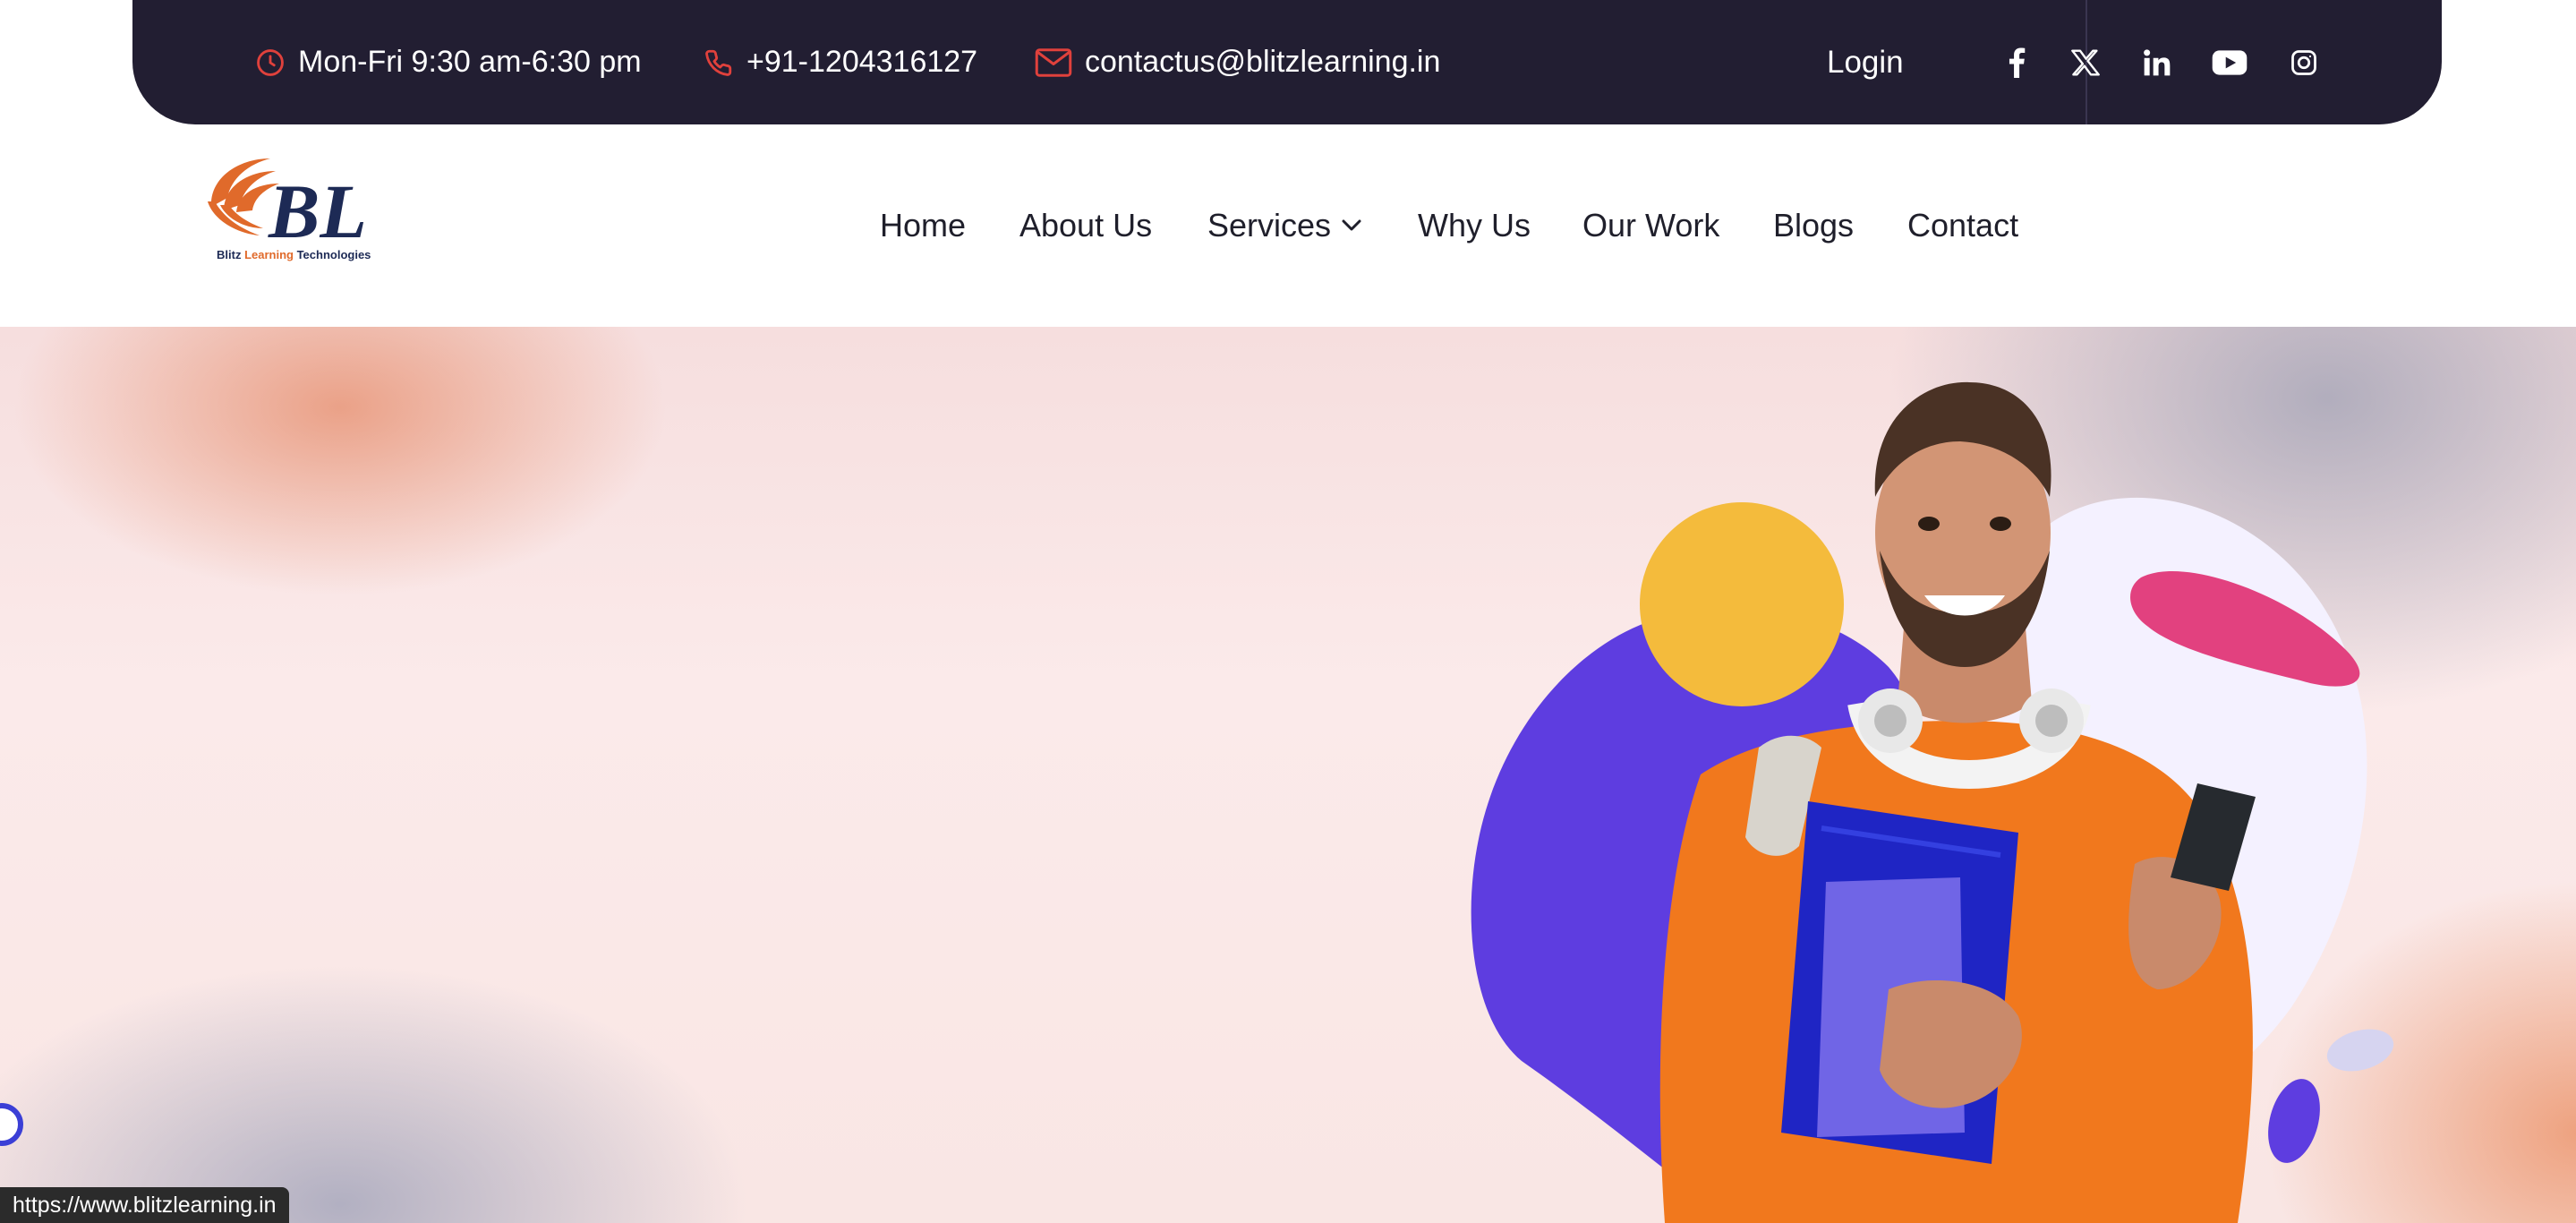  I want to click on instagram-link, so click(2304, 62).